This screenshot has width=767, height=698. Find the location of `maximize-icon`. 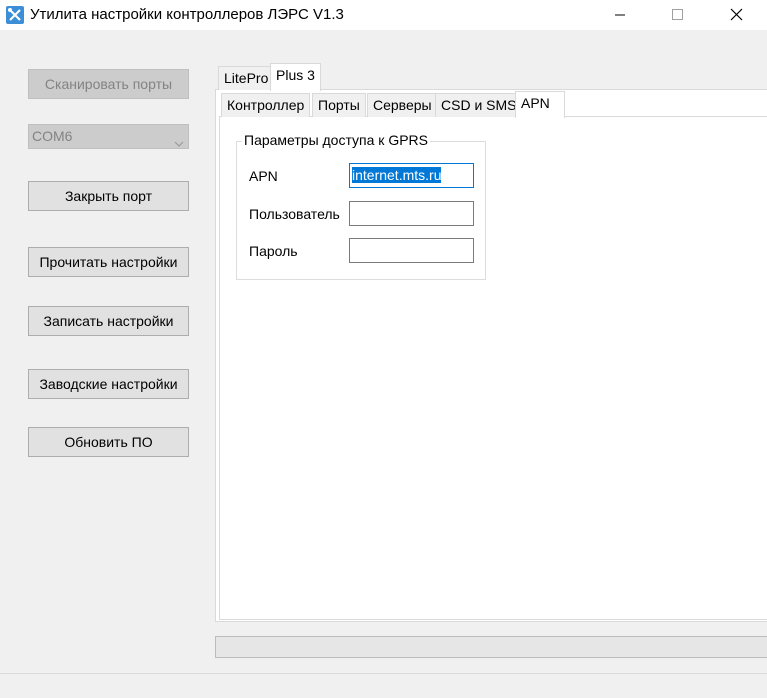

maximize-icon is located at coordinates (678, 15).